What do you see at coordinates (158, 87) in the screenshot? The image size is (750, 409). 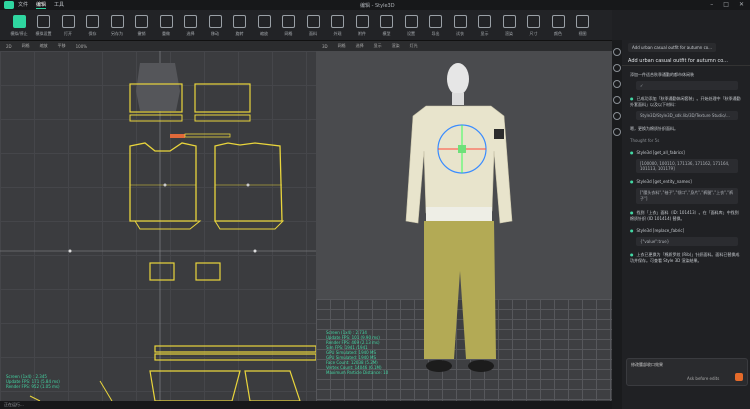 I see `avatar-silhouette` at bounding box center [158, 87].